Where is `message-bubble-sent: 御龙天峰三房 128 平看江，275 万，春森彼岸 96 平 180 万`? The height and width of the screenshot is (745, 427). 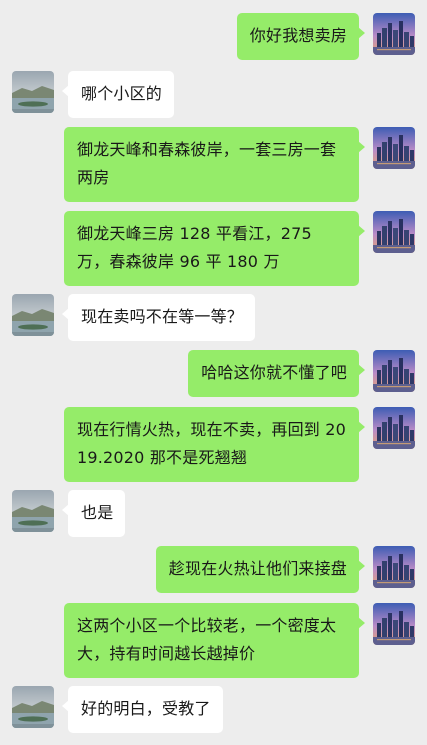 message-bubble-sent: 御龙天峰三房 128 平看江，275 万，春森彼岸 96 平 180 万 is located at coordinates (214, 248).